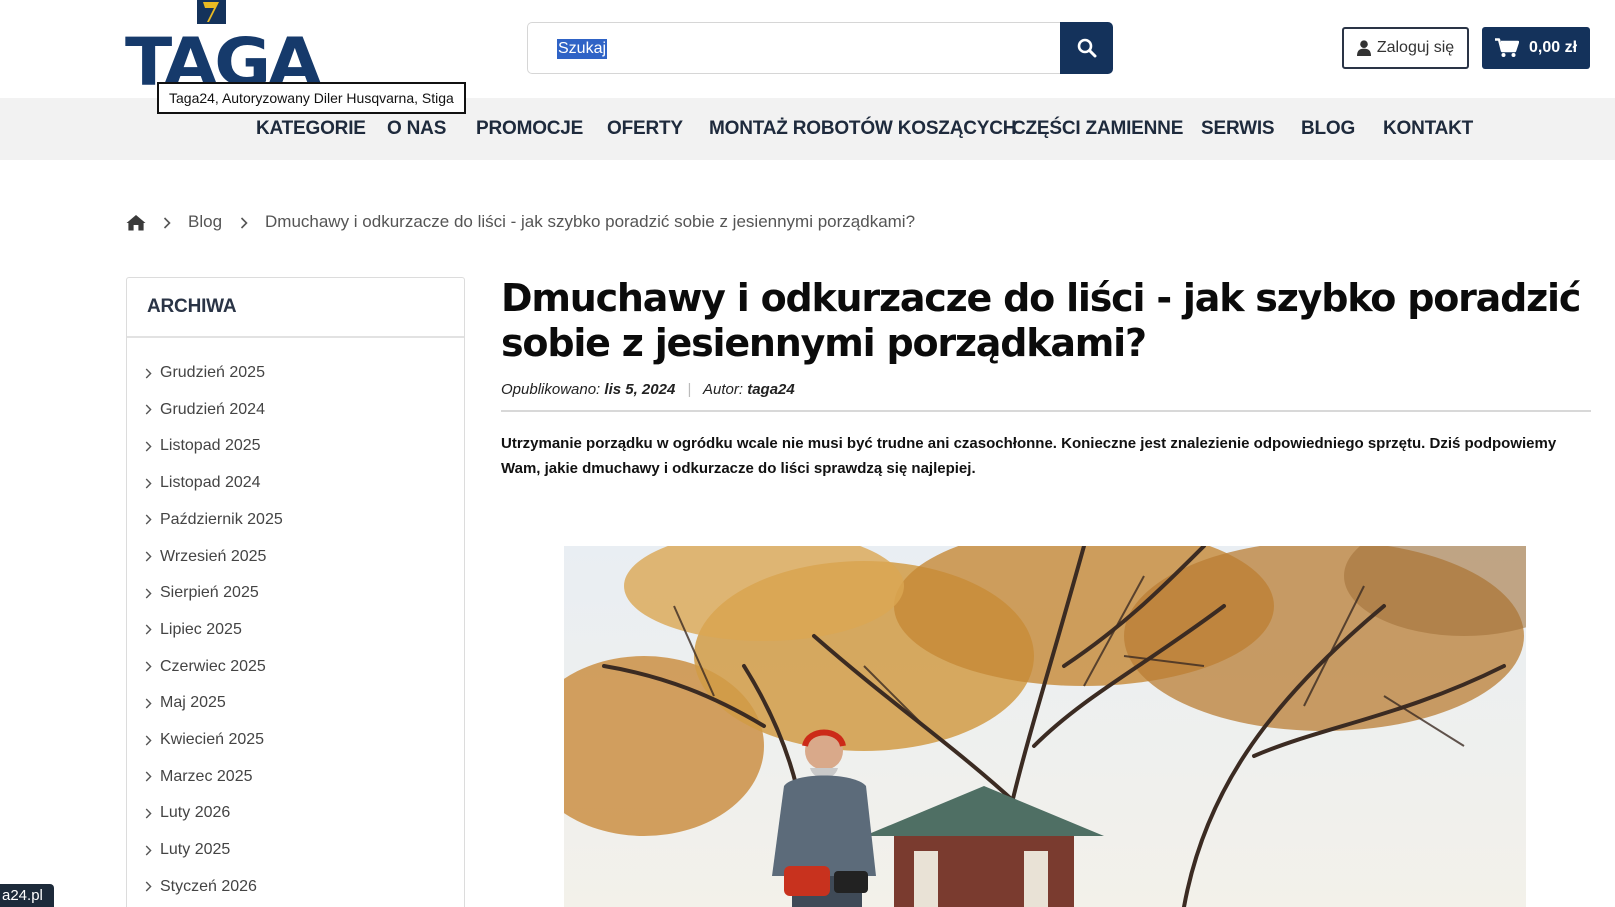 The height and width of the screenshot is (907, 1615). What do you see at coordinates (210, 446) in the screenshot?
I see `archive-item-label: Listopad 2025` at bounding box center [210, 446].